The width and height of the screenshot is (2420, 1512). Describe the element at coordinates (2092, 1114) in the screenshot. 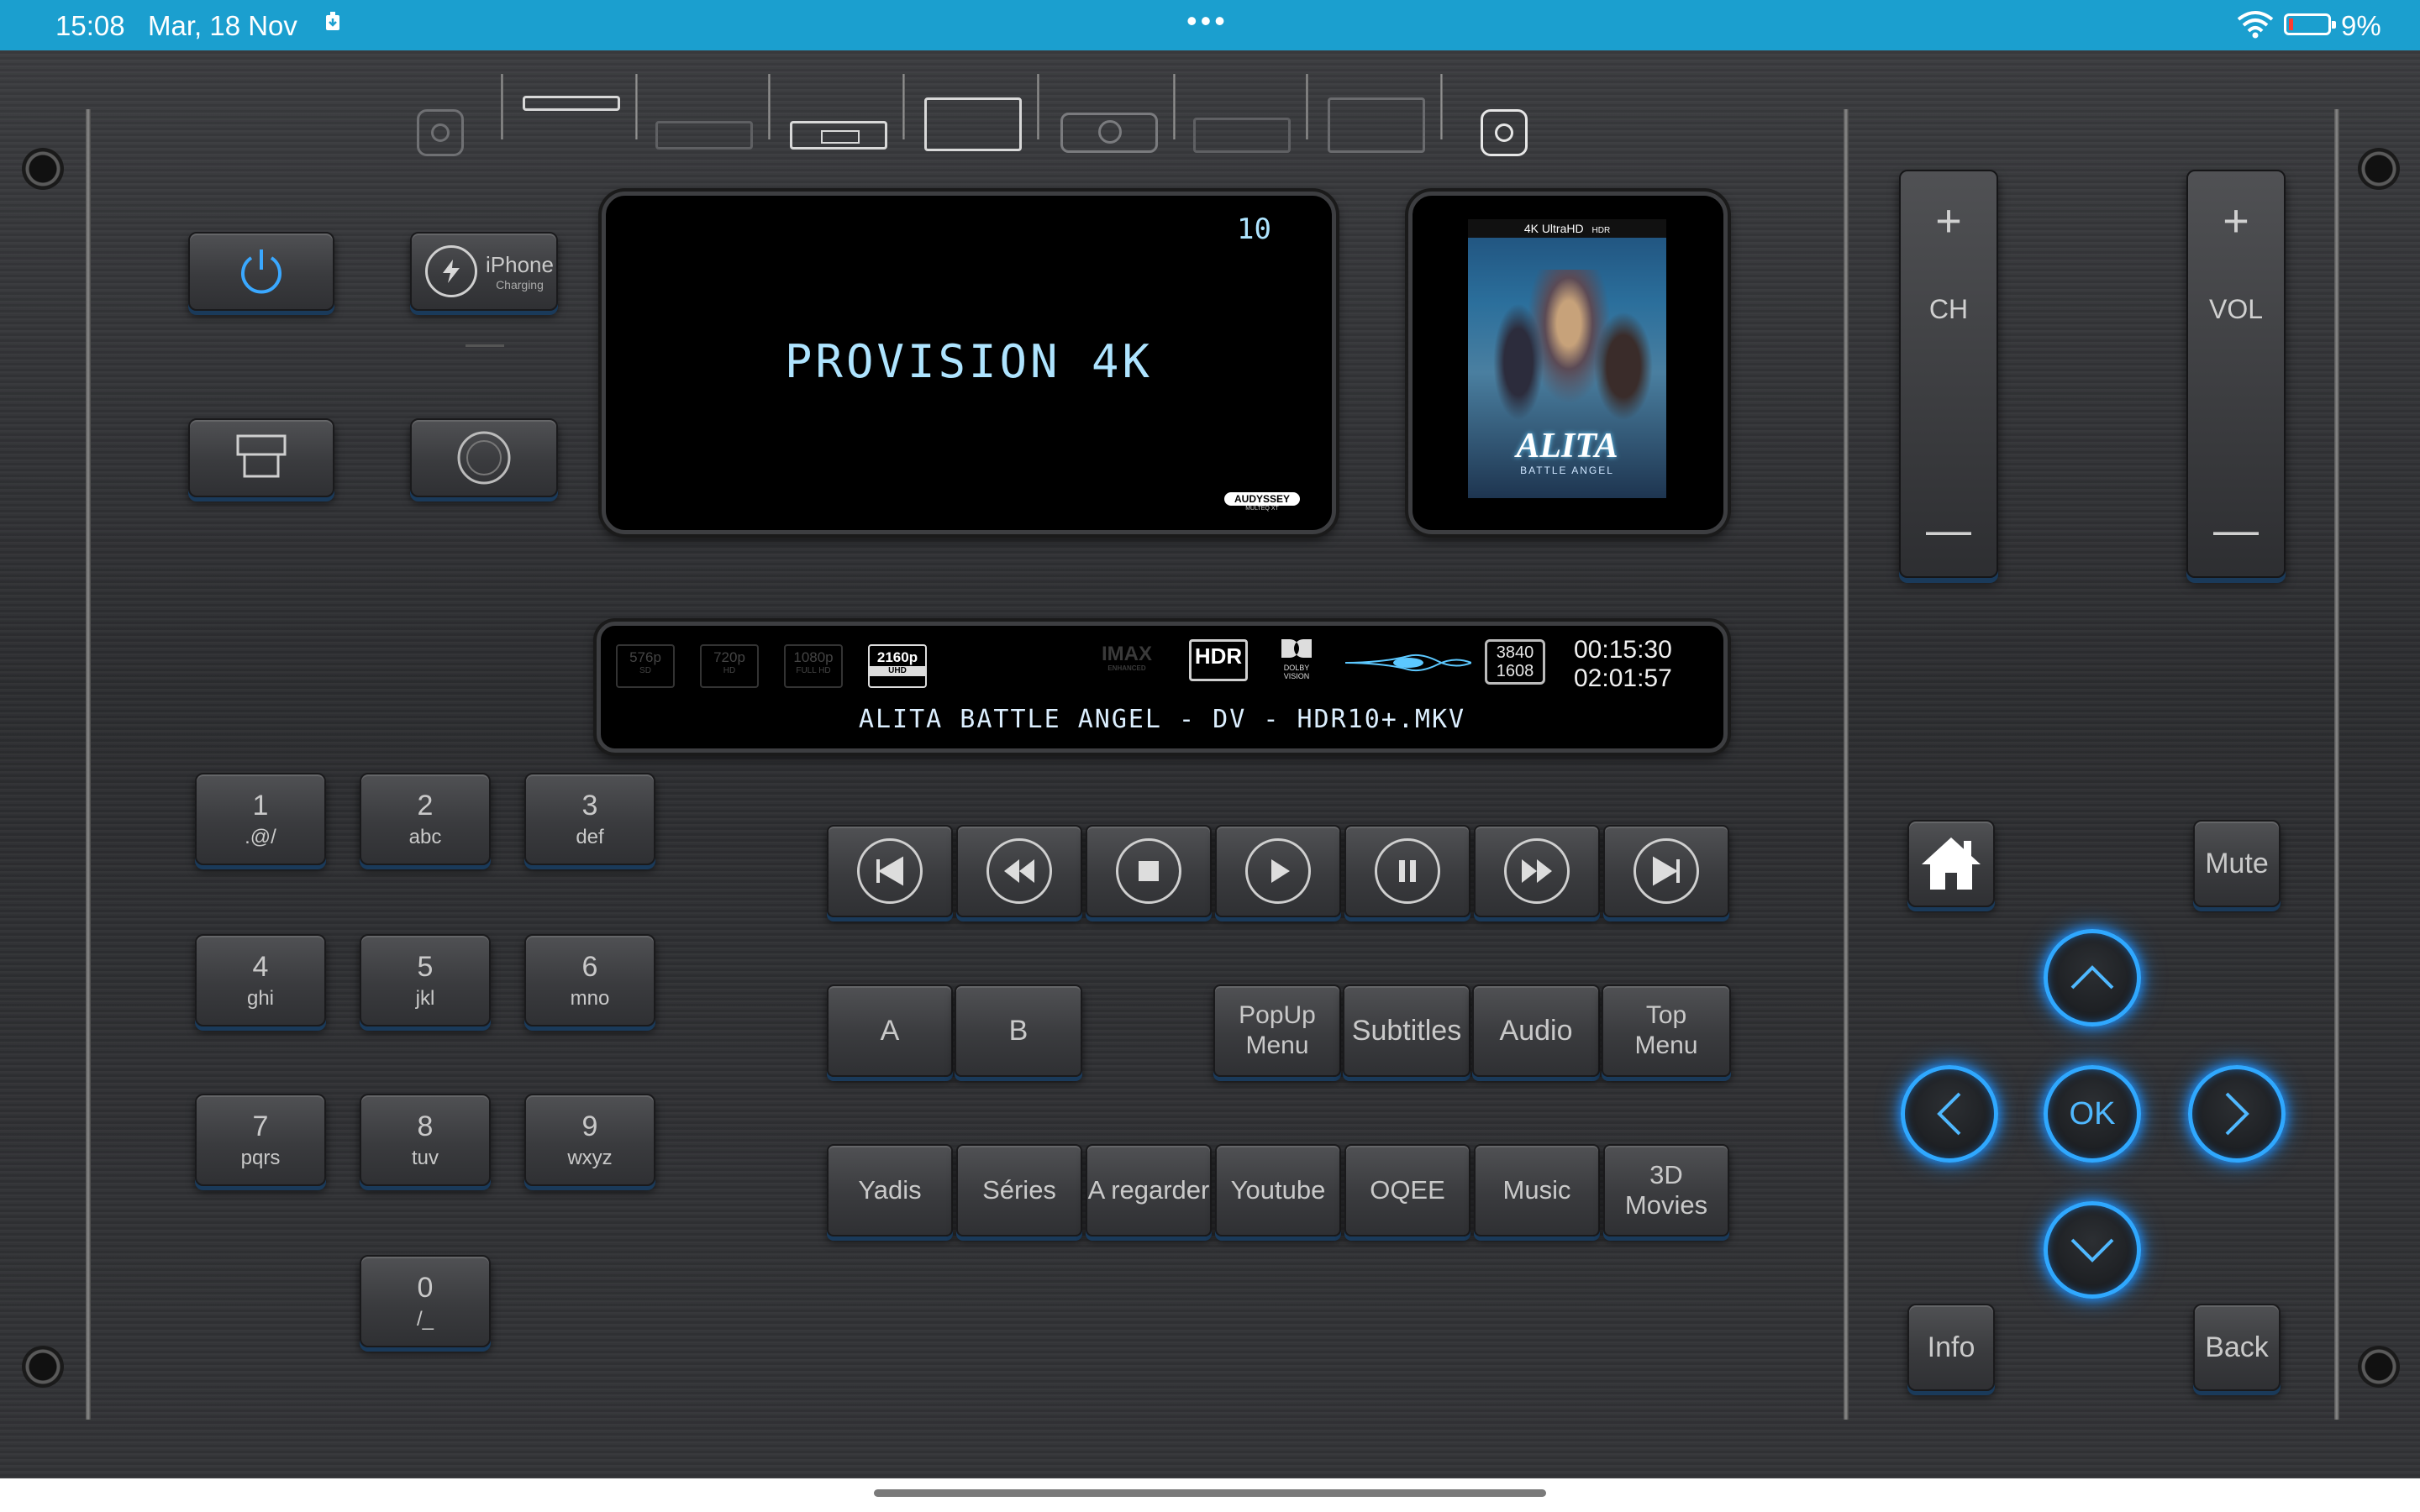

I see `ok-button: OK` at that location.